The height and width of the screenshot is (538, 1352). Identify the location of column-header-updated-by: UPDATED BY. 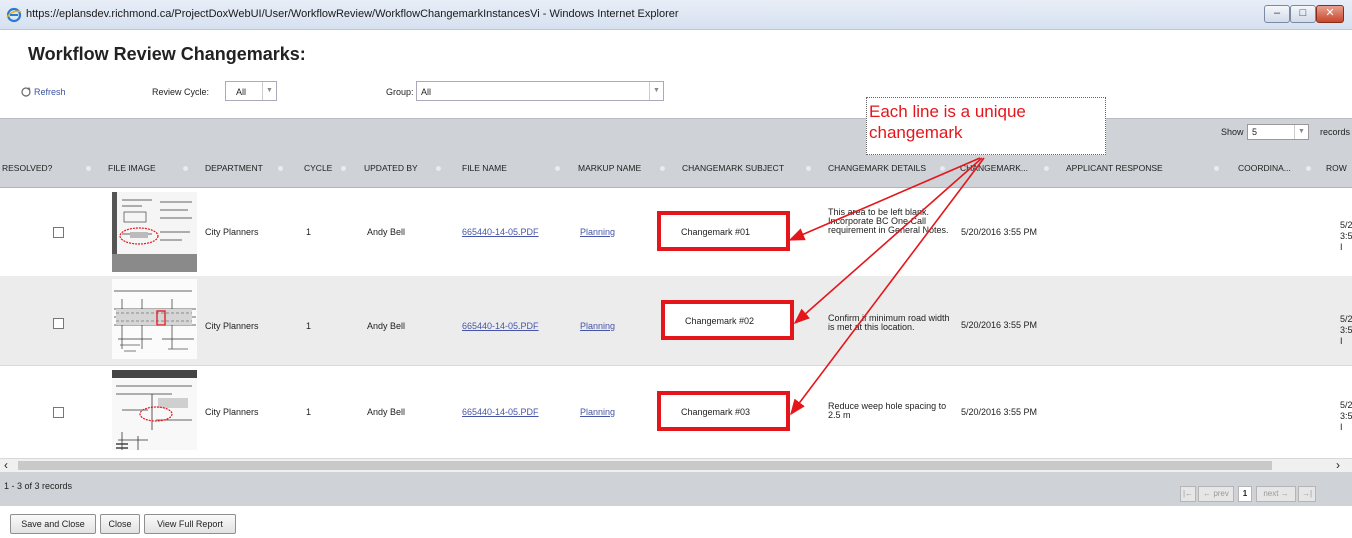
(391, 168).